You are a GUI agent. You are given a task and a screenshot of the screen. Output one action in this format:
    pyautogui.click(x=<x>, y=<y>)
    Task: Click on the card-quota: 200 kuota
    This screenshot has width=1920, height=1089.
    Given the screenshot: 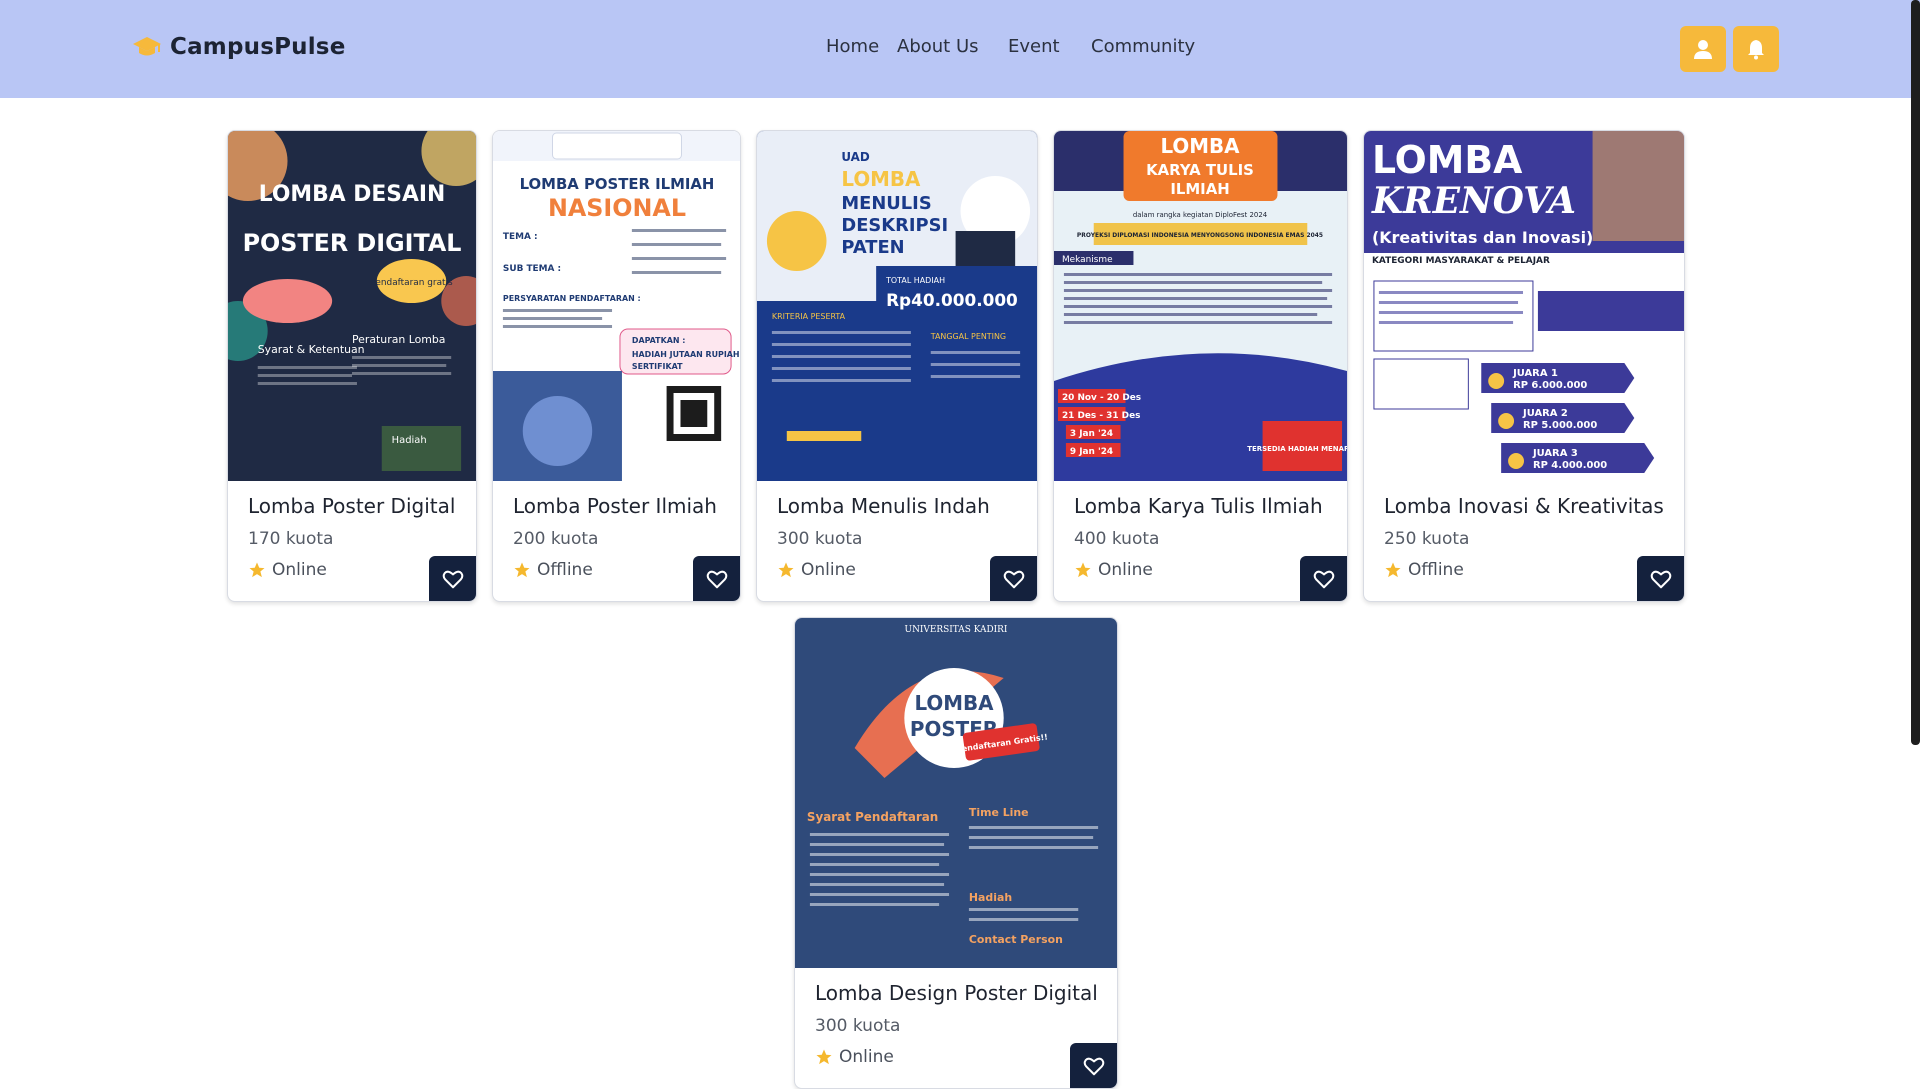 What is the action you would take?
    pyautogui.click(x=556, y=539)
    